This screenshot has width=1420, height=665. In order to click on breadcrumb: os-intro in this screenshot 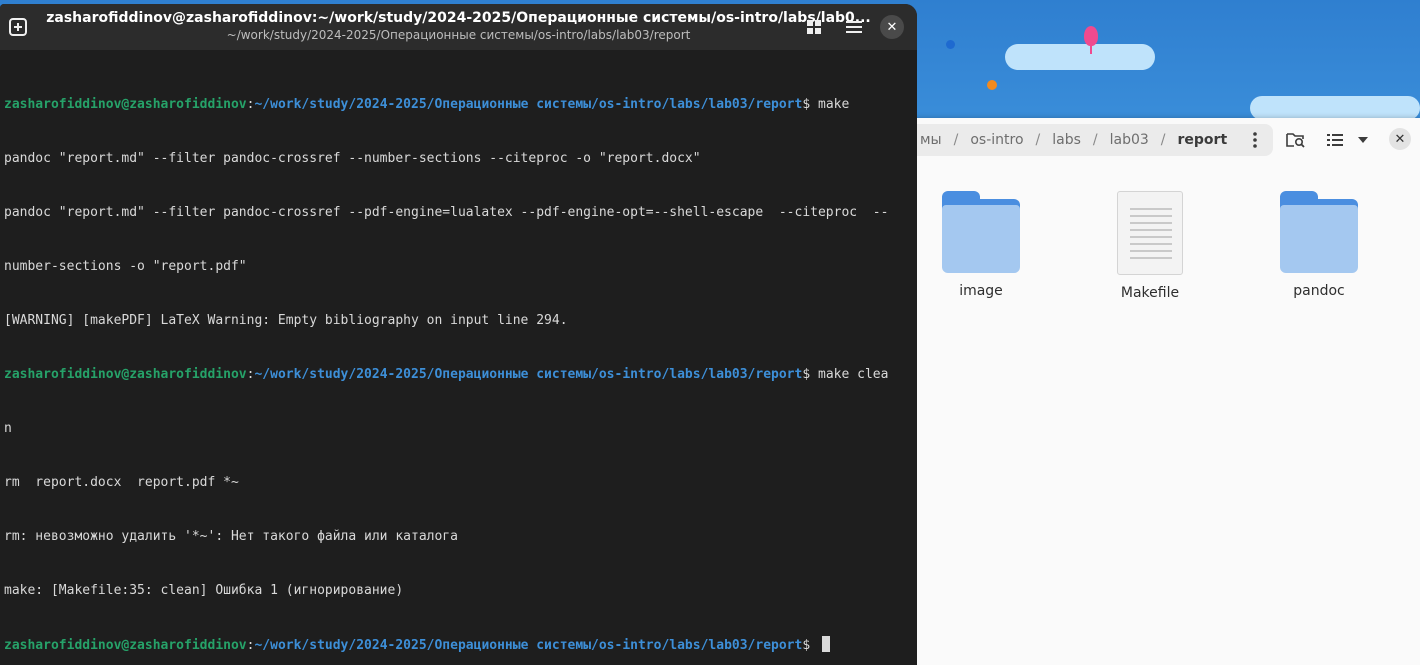, I will do `click(996, 140)`.